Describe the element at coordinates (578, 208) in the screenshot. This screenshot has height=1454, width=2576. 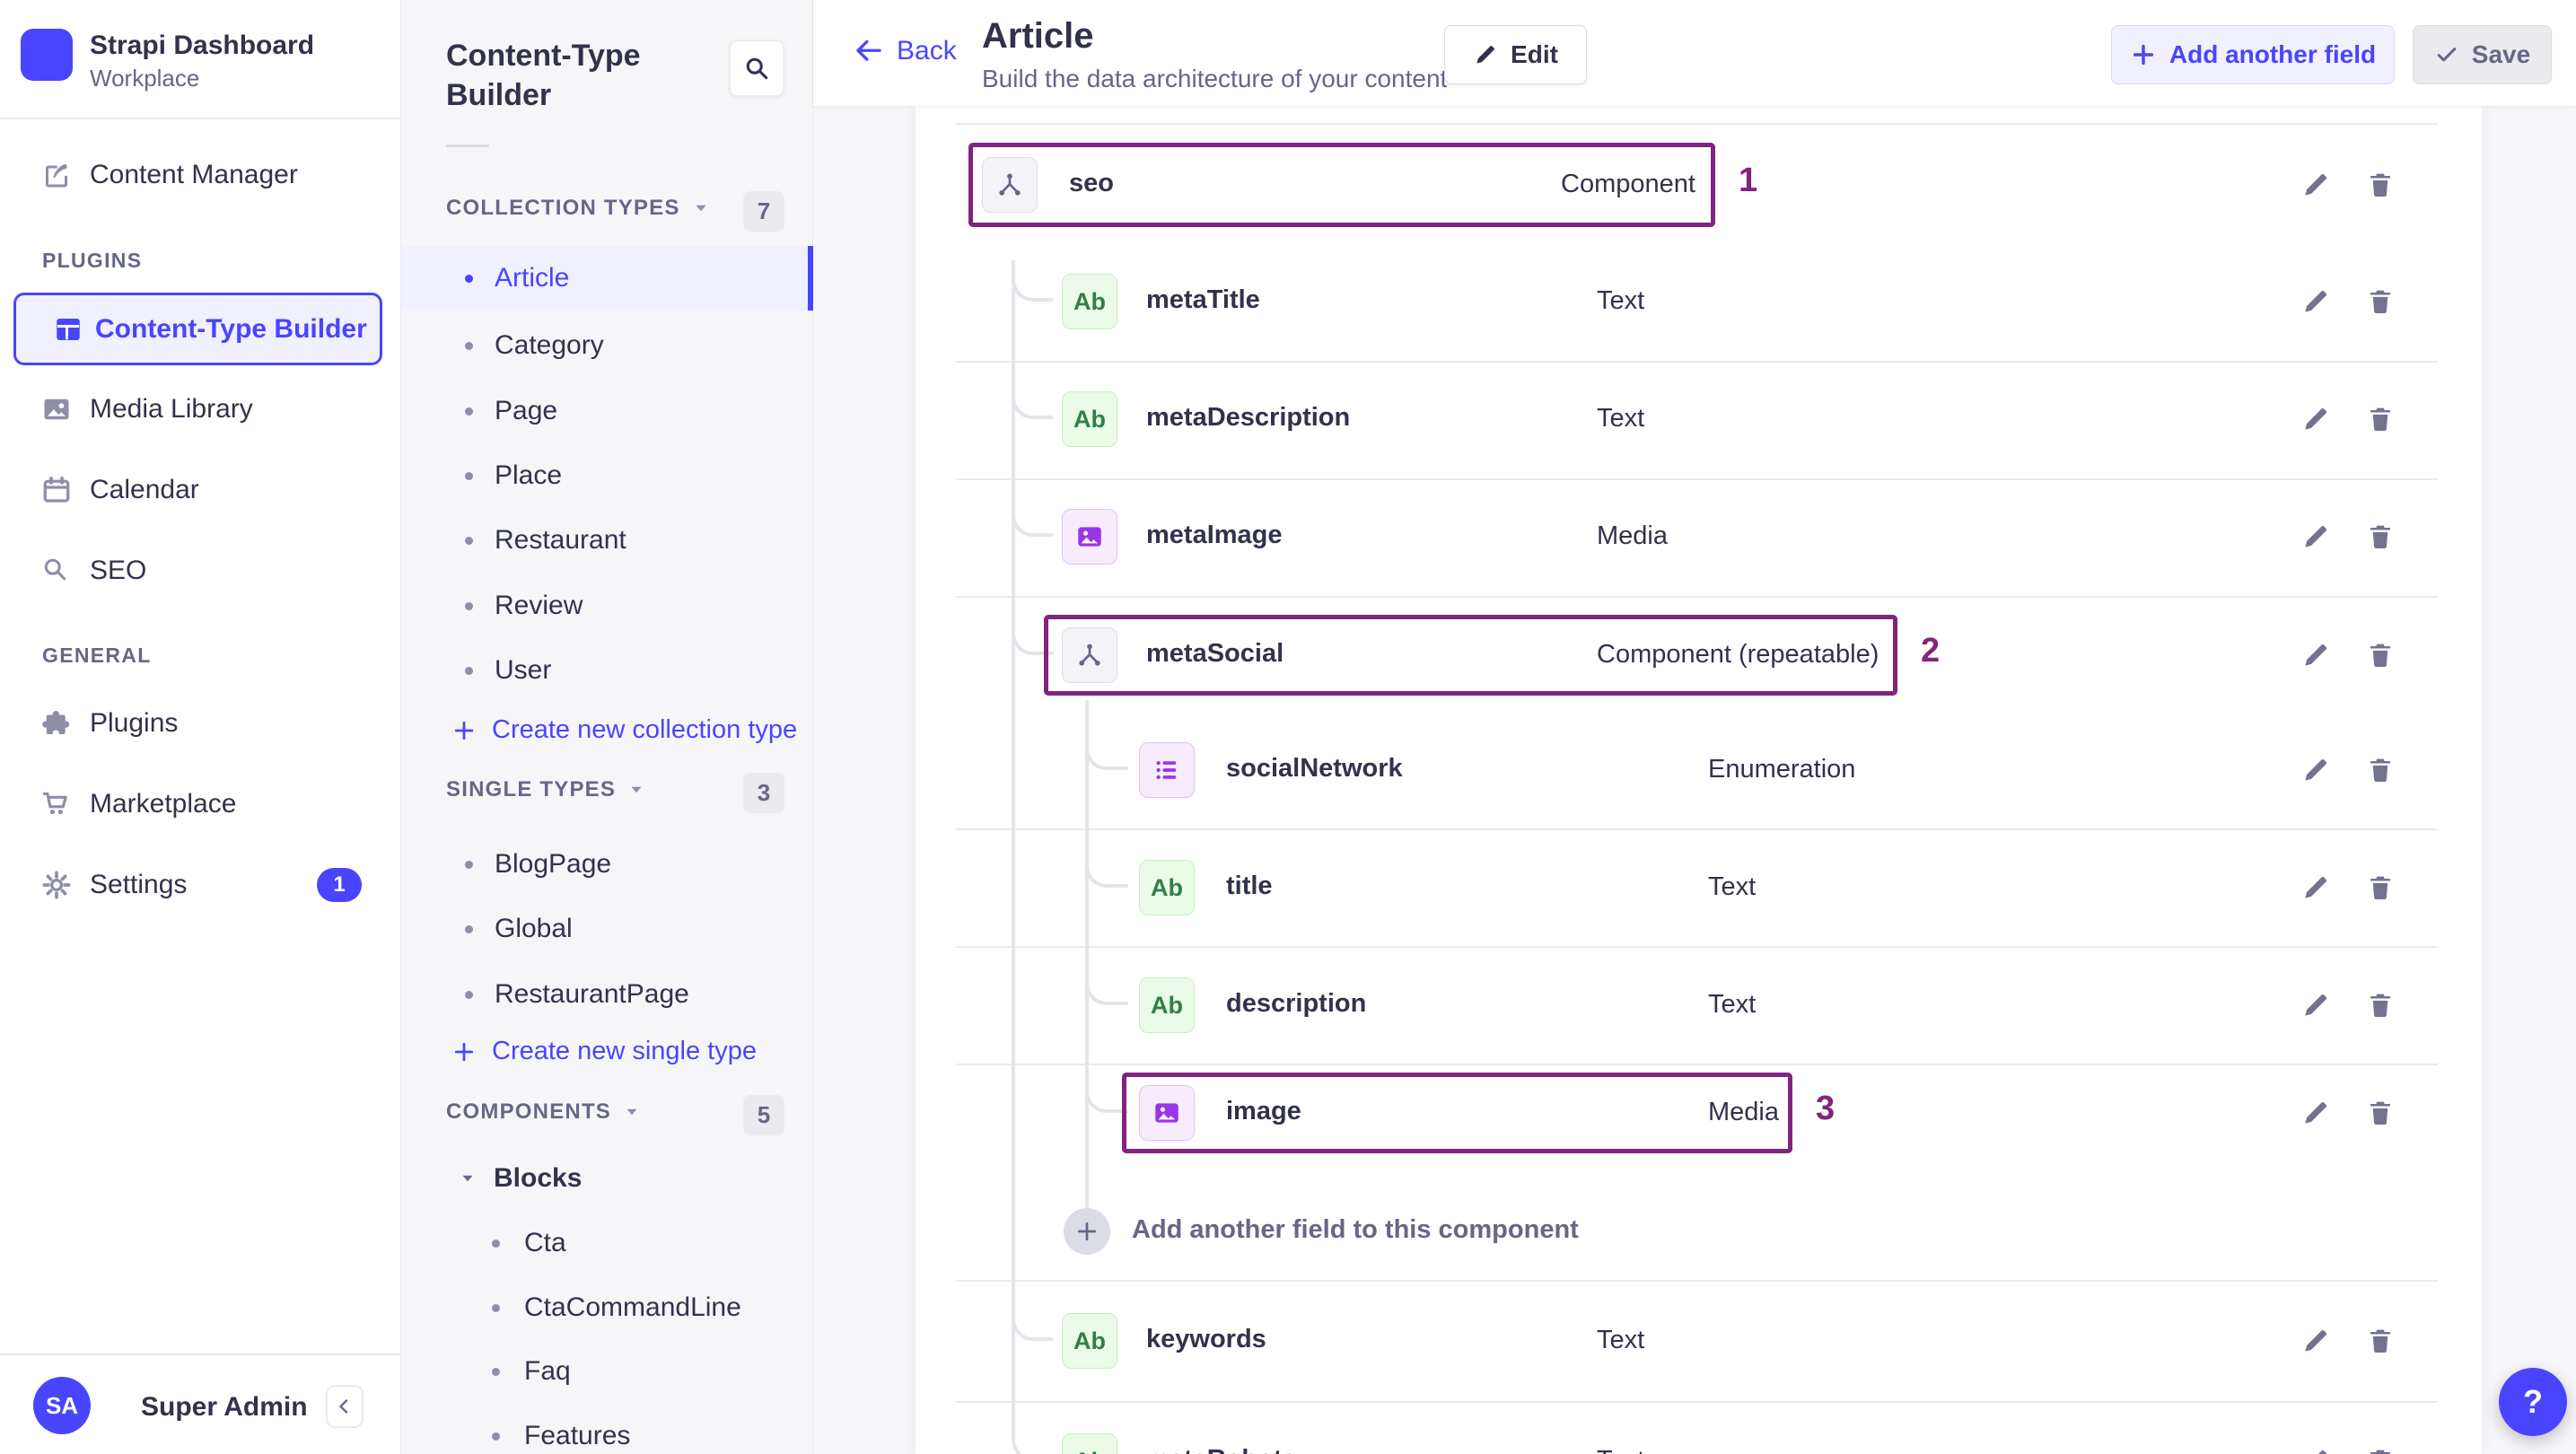
I see `sidebar-section-header: COLLECTION TYPES` at that location.